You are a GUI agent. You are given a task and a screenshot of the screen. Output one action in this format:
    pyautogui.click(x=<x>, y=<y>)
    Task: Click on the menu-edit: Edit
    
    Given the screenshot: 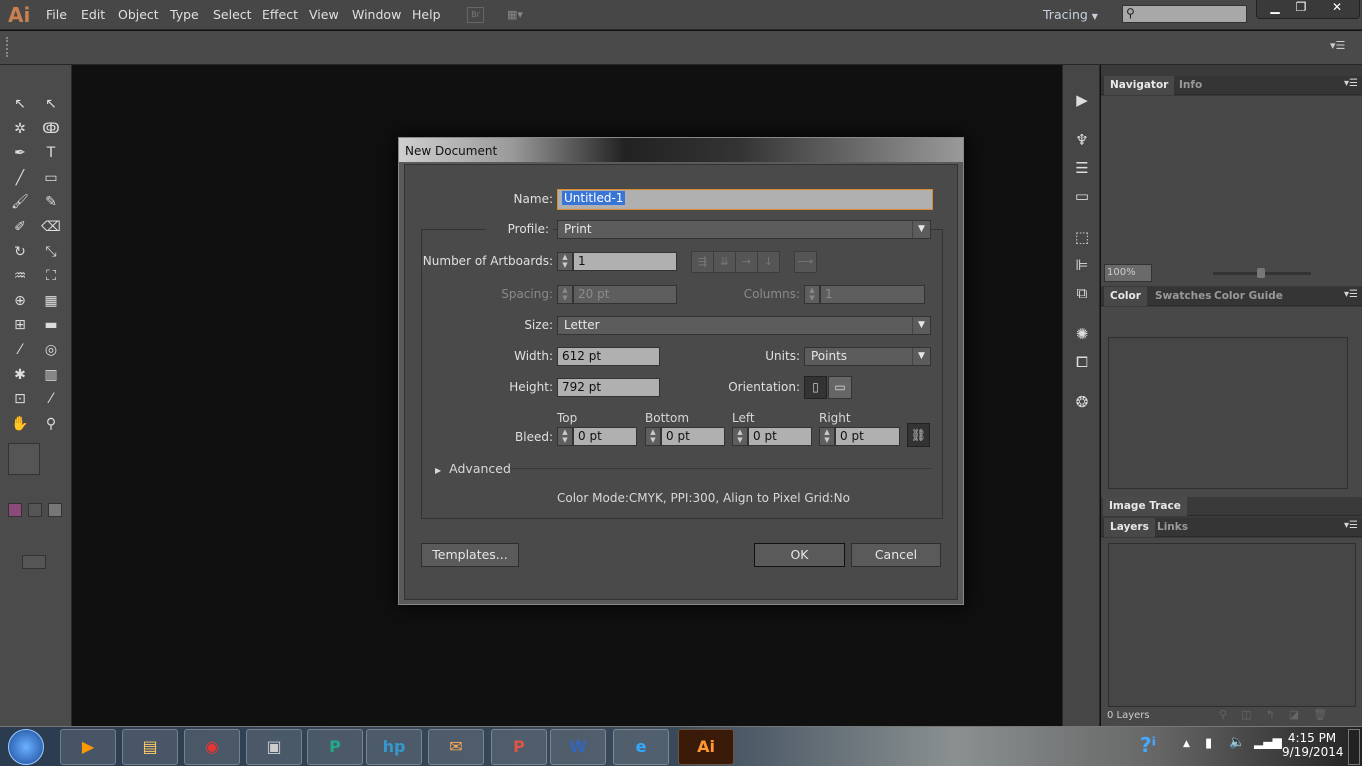 What is the action you would take?
    pyautogui.click(x=93, y=14)
    